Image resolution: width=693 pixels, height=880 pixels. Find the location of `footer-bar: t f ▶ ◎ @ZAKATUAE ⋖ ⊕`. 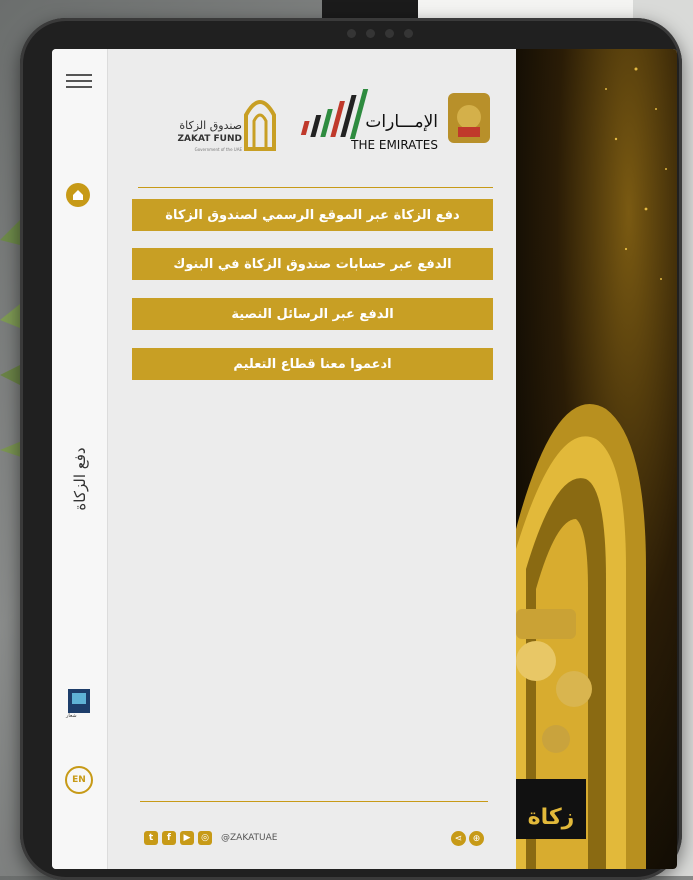

footer-bar: t f ▶ ◎ @ZAKATUAE ⋖ ⊕ is located at coordinates (314, 842).